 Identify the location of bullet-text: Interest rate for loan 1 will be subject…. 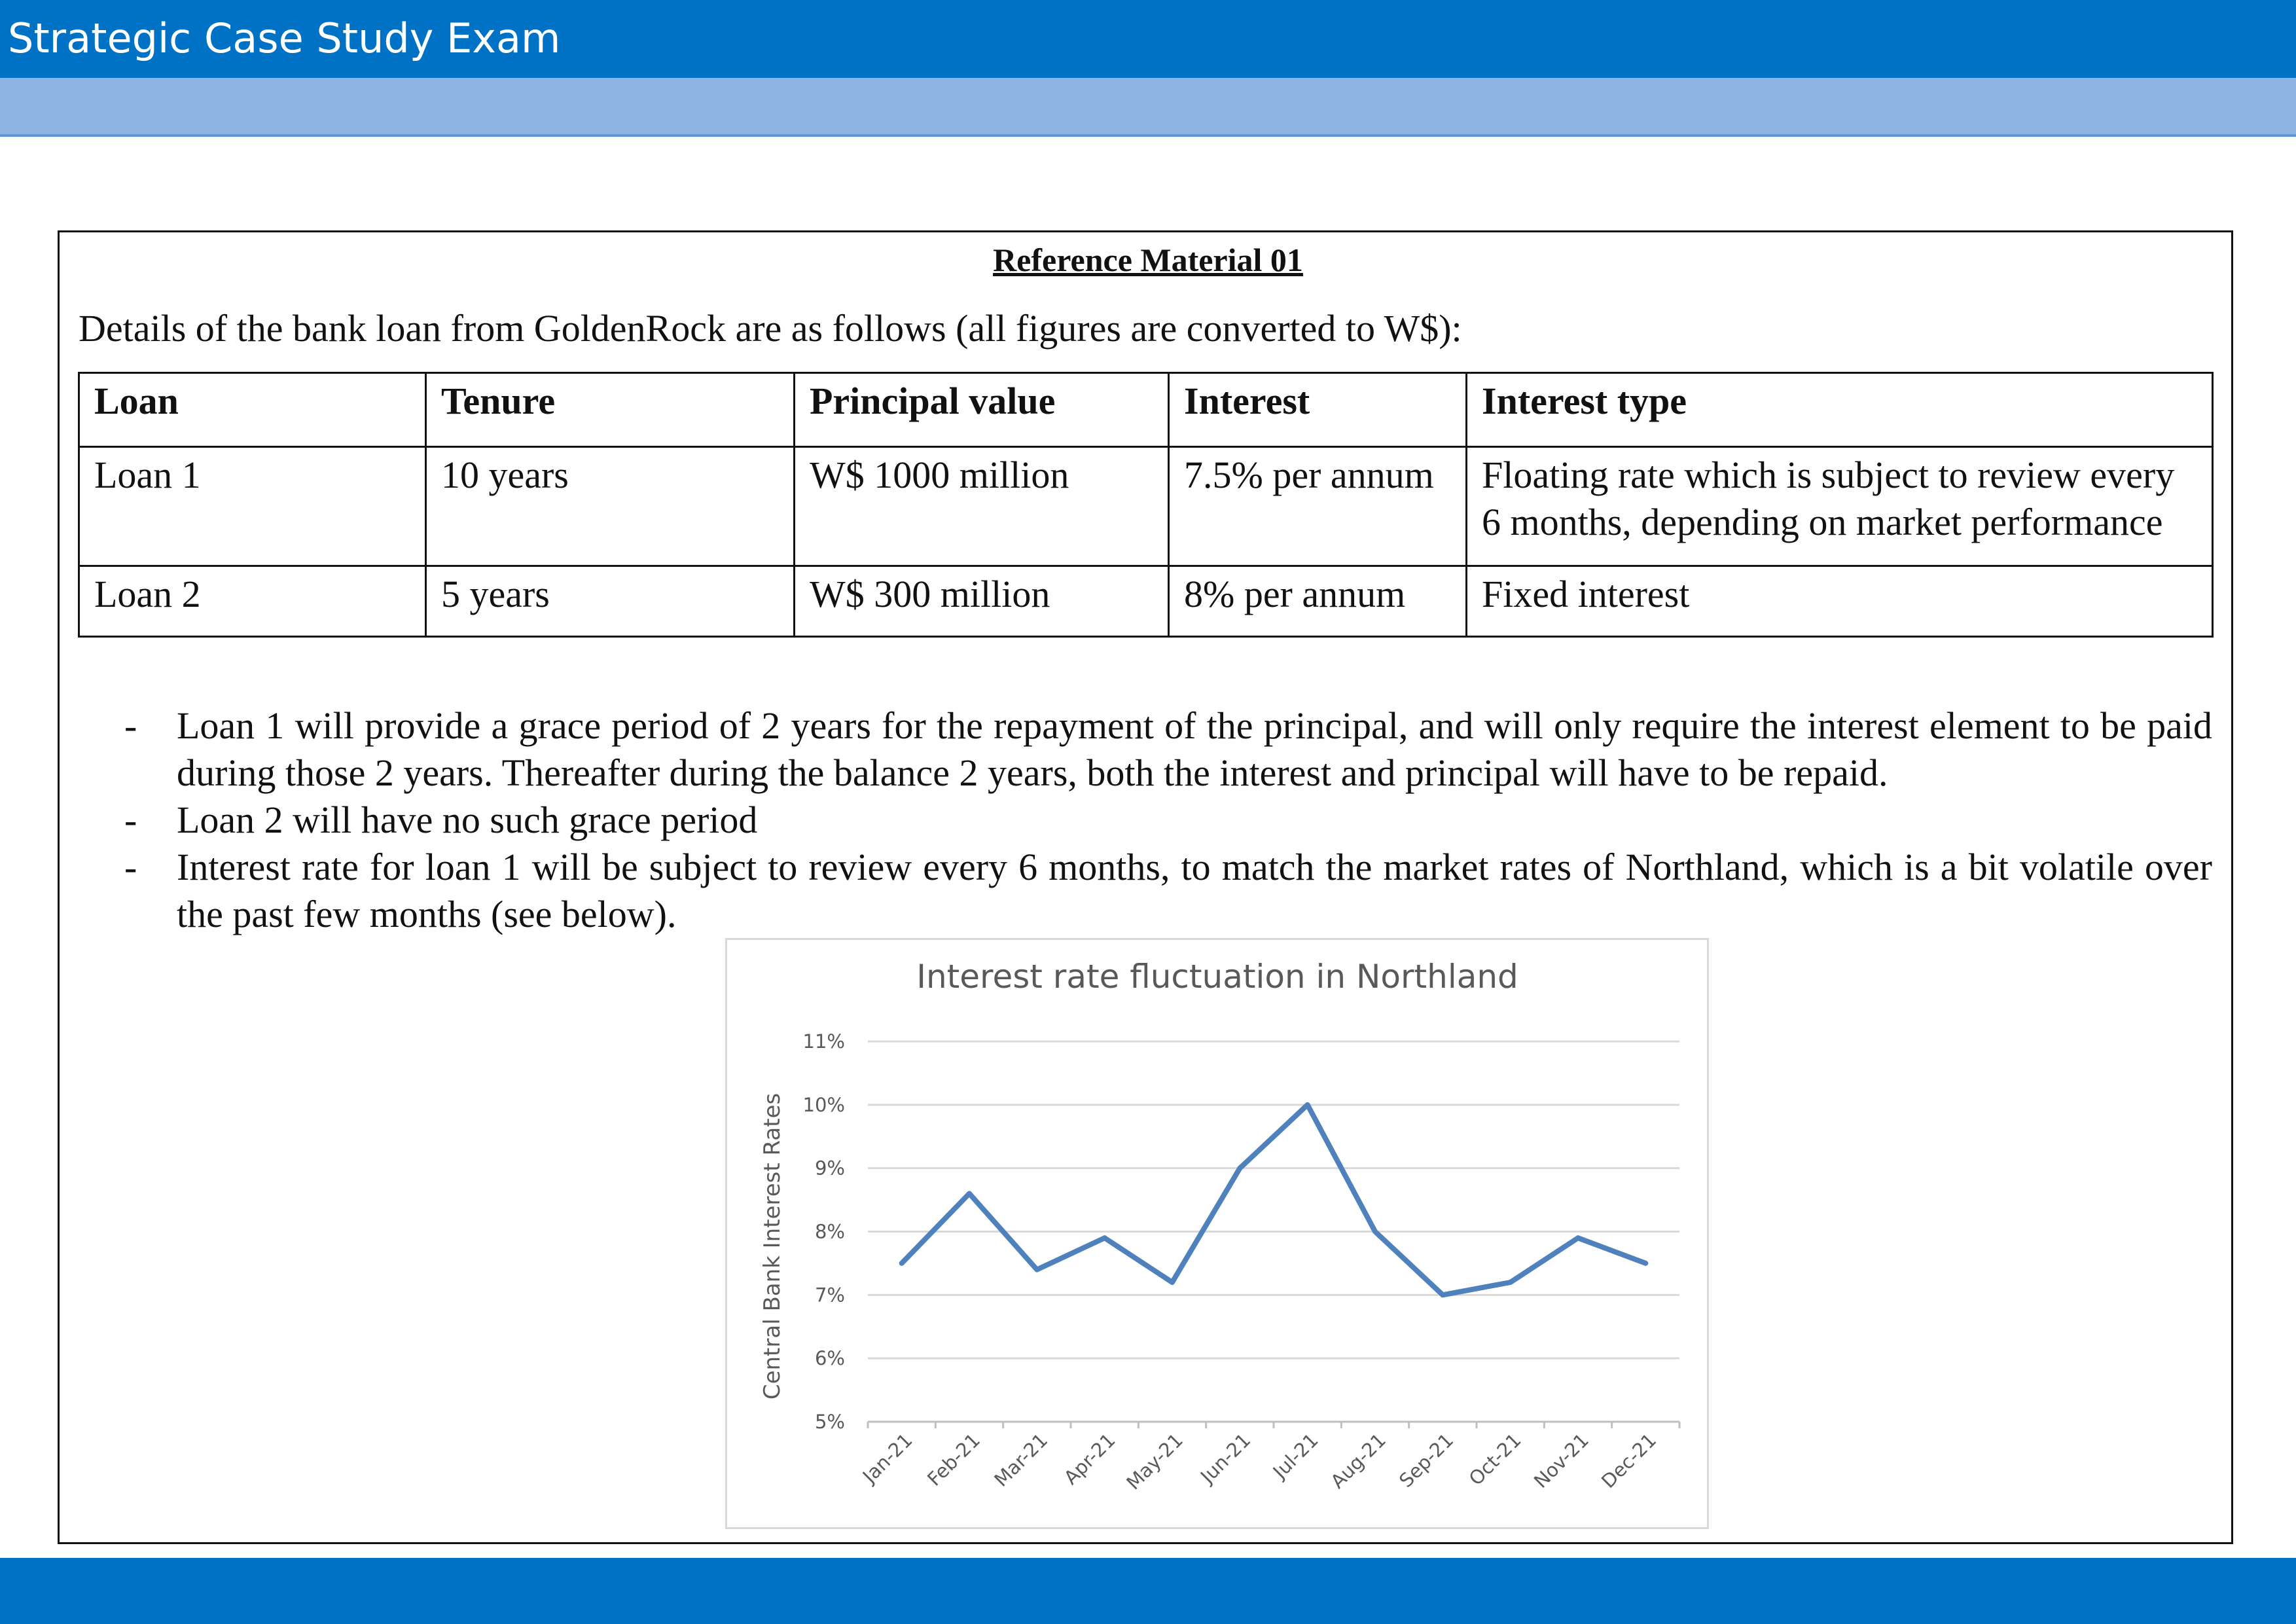
(1194, 891).